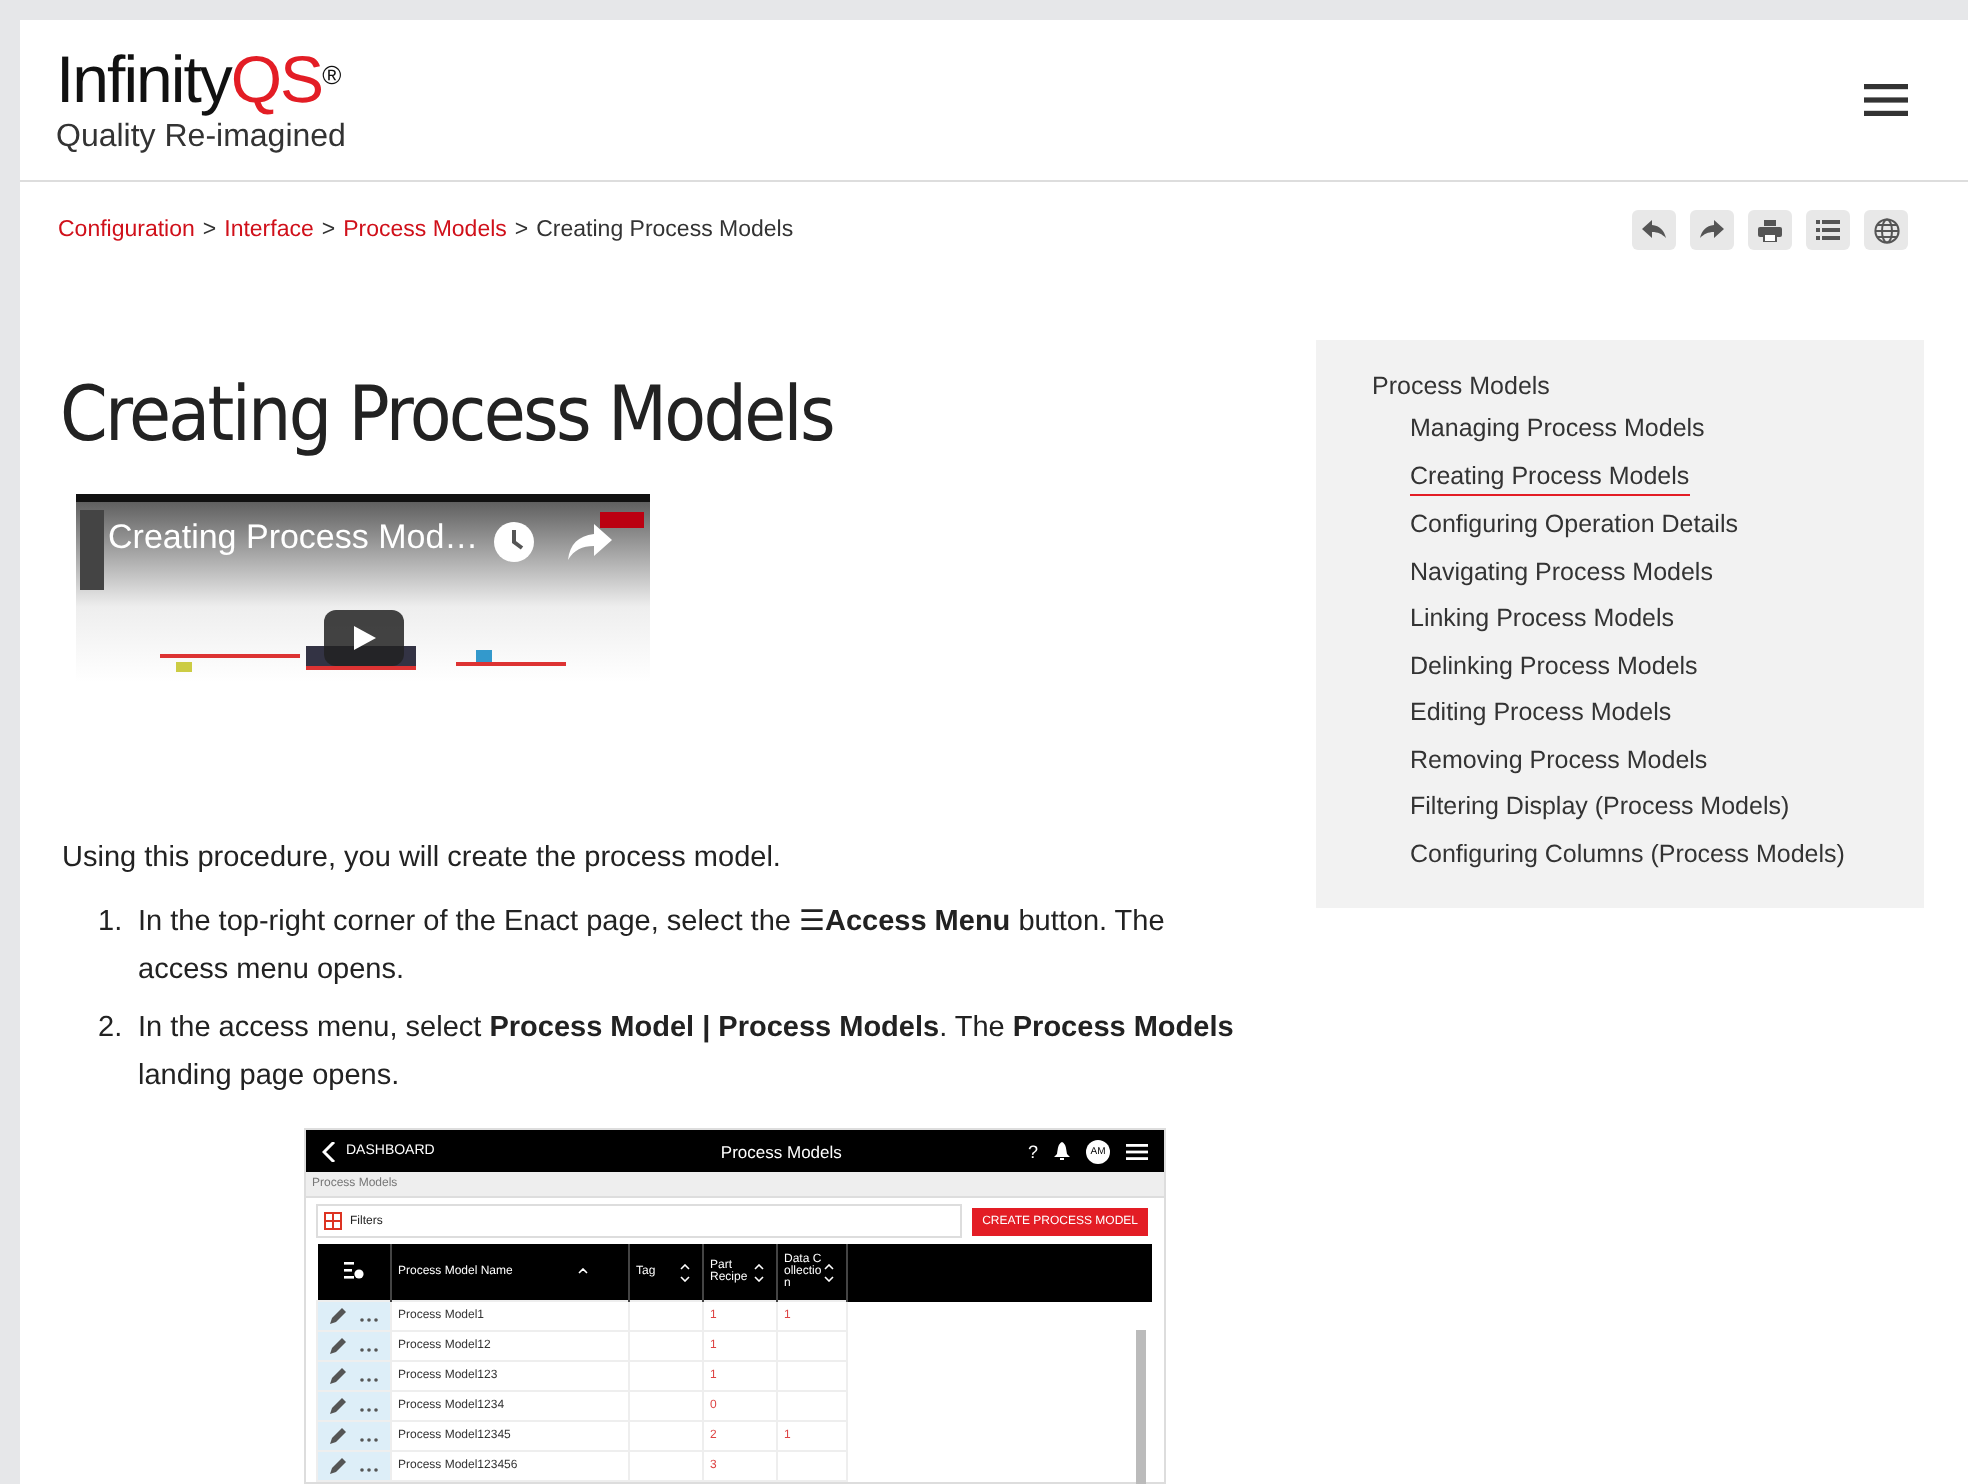 This screenshot has width=1968, height=1484. I want to click on sidebar-item: Filtering Display (Process Models), so click(1600, 807).